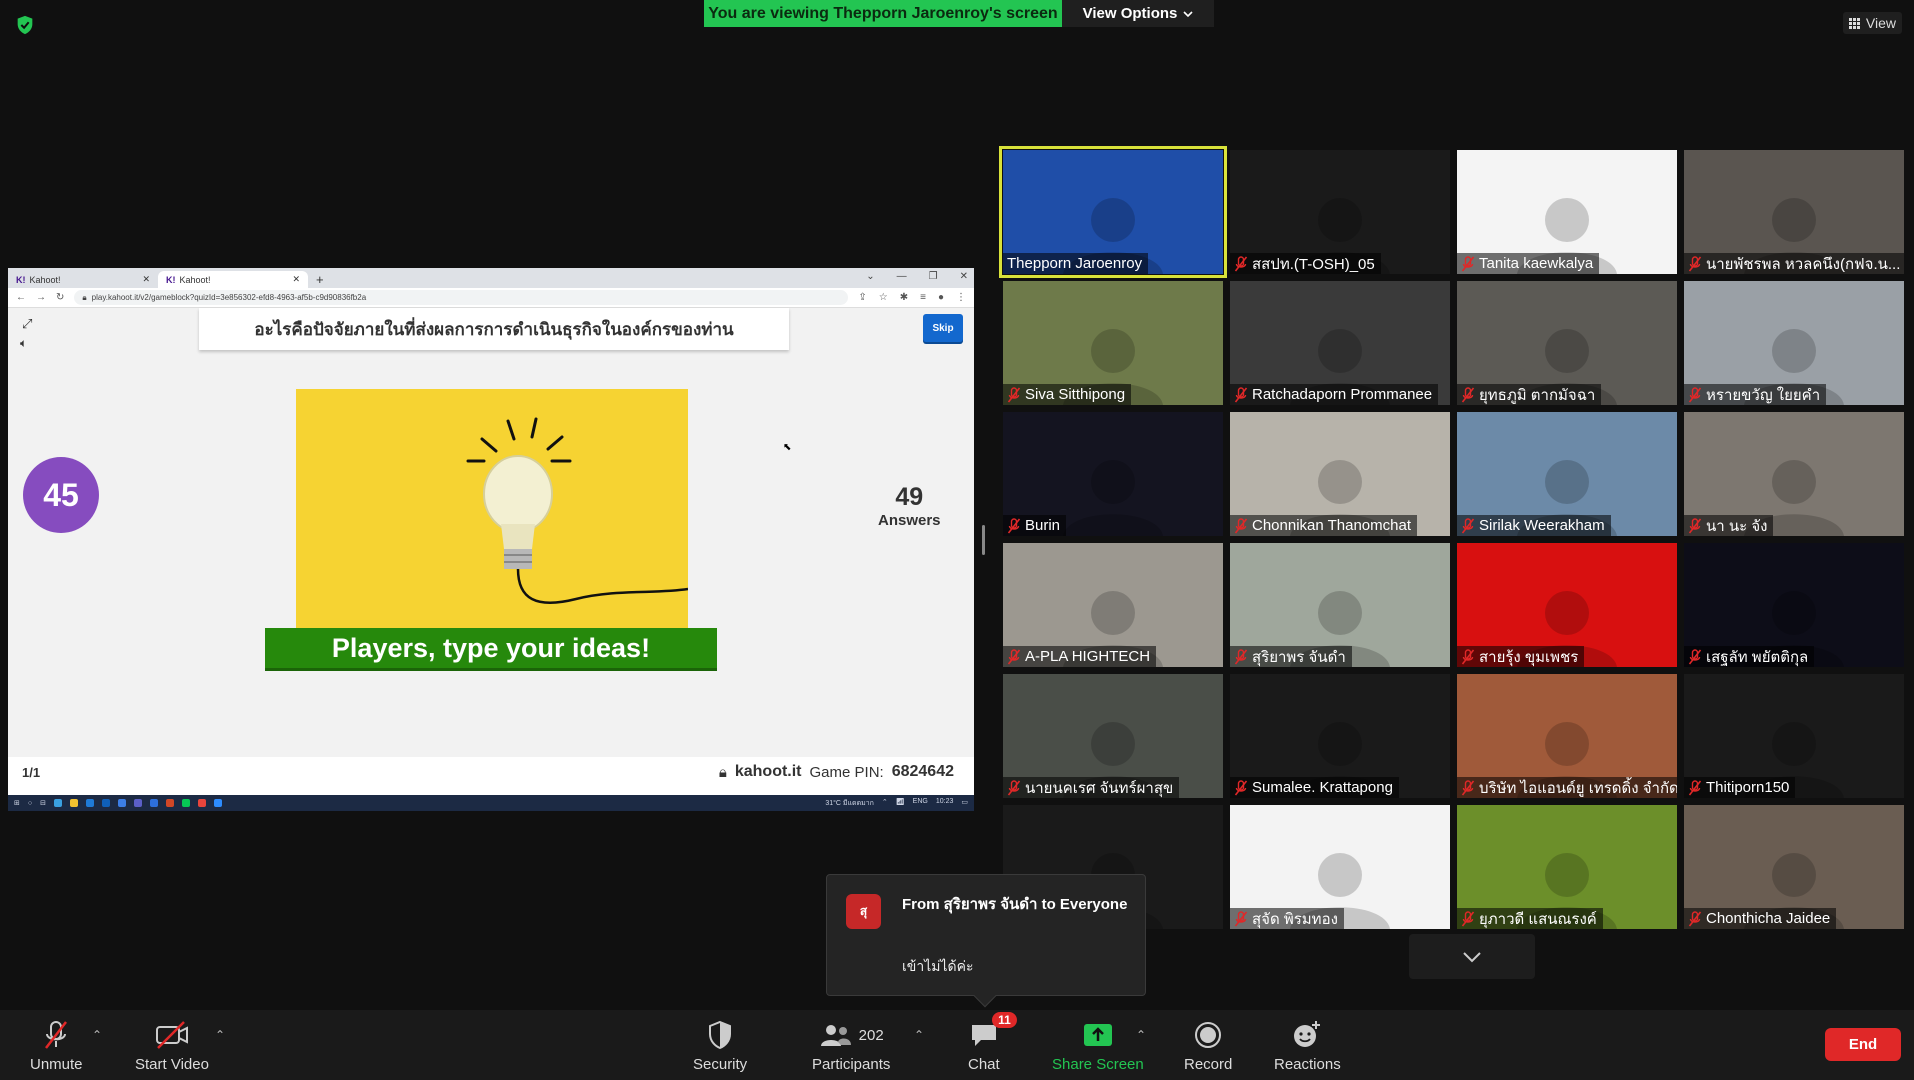  I want to click on participant-tile: Sumalee. Krattapong, so click(1340, 736).